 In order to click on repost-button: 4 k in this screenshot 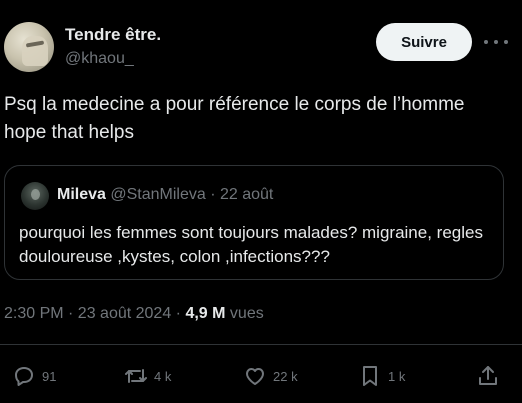, I will do `click(147, 376)`.